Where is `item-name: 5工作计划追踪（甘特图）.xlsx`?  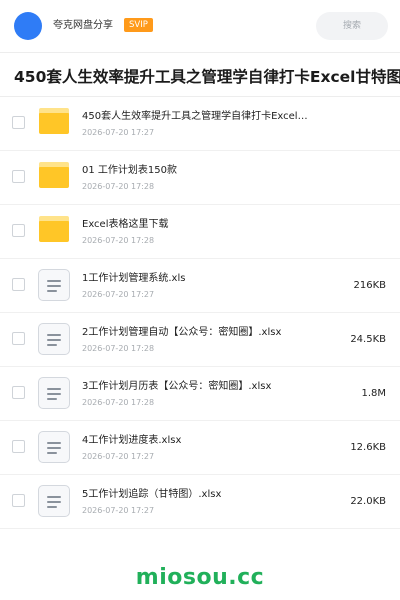
item-name: 5工作计划追踪（甘特图）.xlsx is located at coordinates (152, 494).